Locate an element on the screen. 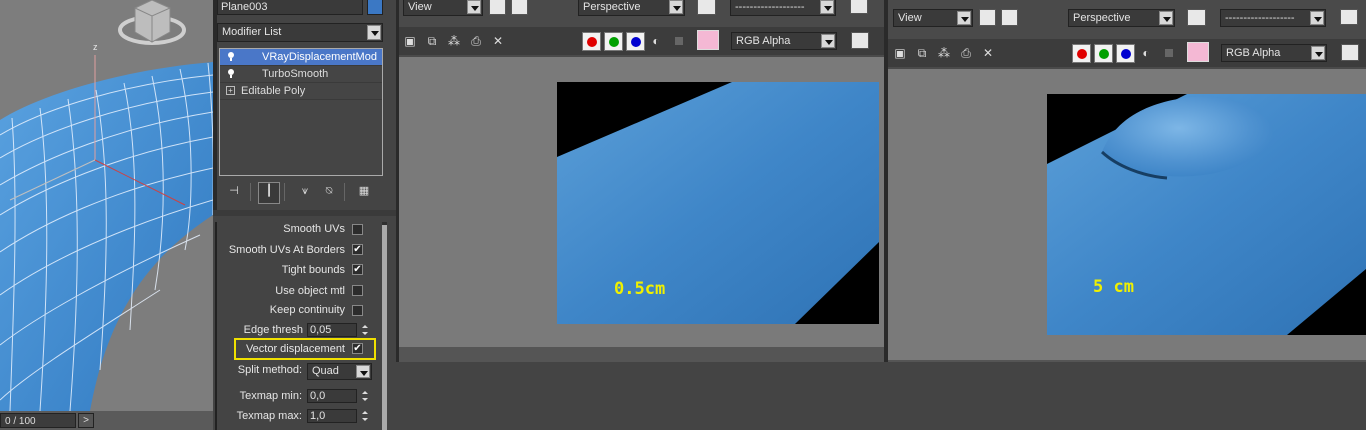 The height and width of the screenshot is (430, 1366). smooth-uvs-at-borders-checkbox: ✔ is located at coordinates (357, 249).